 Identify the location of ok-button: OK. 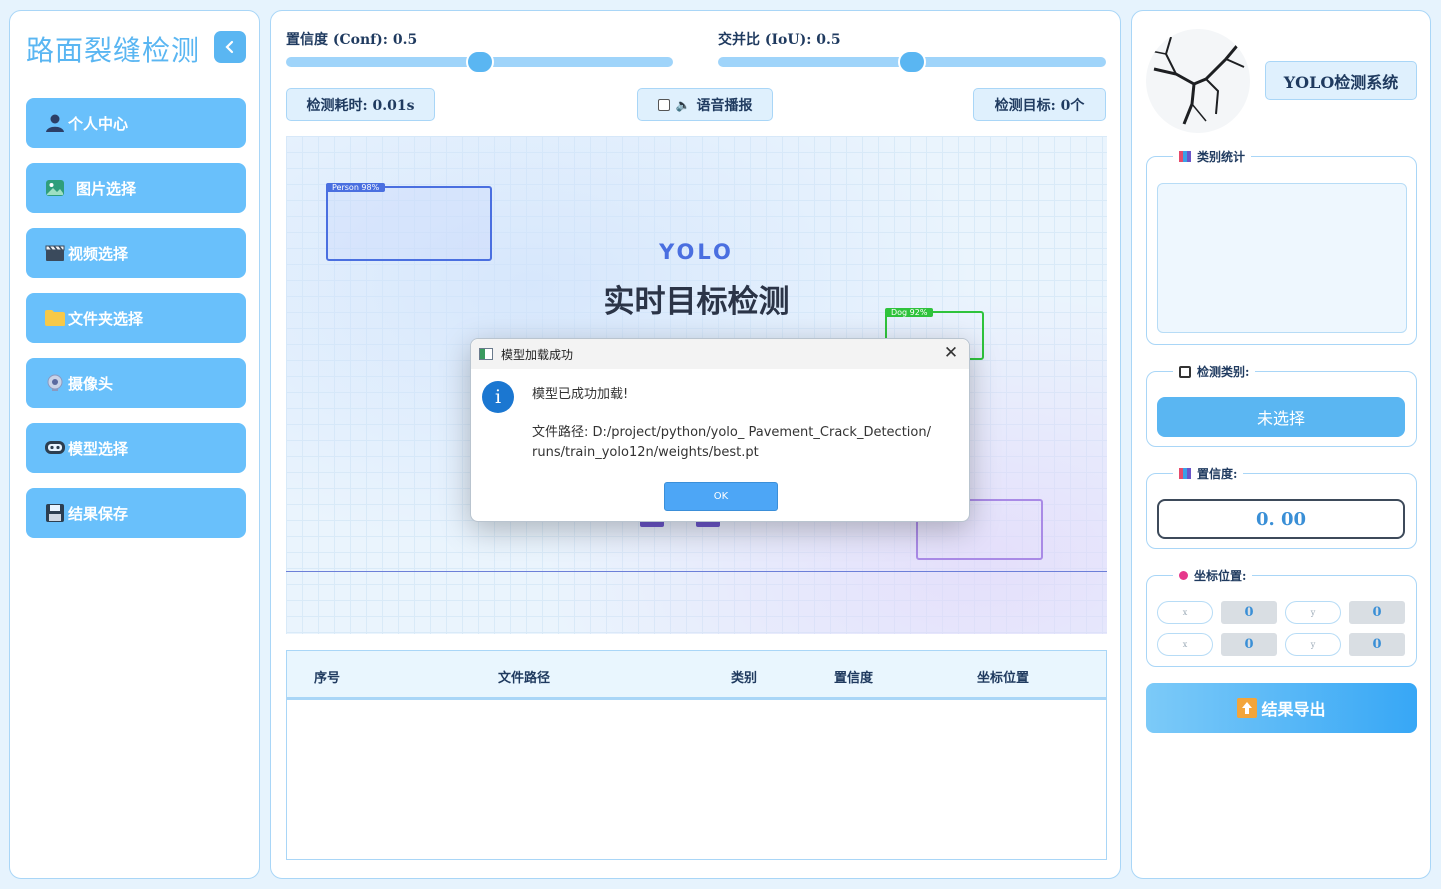
(721, 496).